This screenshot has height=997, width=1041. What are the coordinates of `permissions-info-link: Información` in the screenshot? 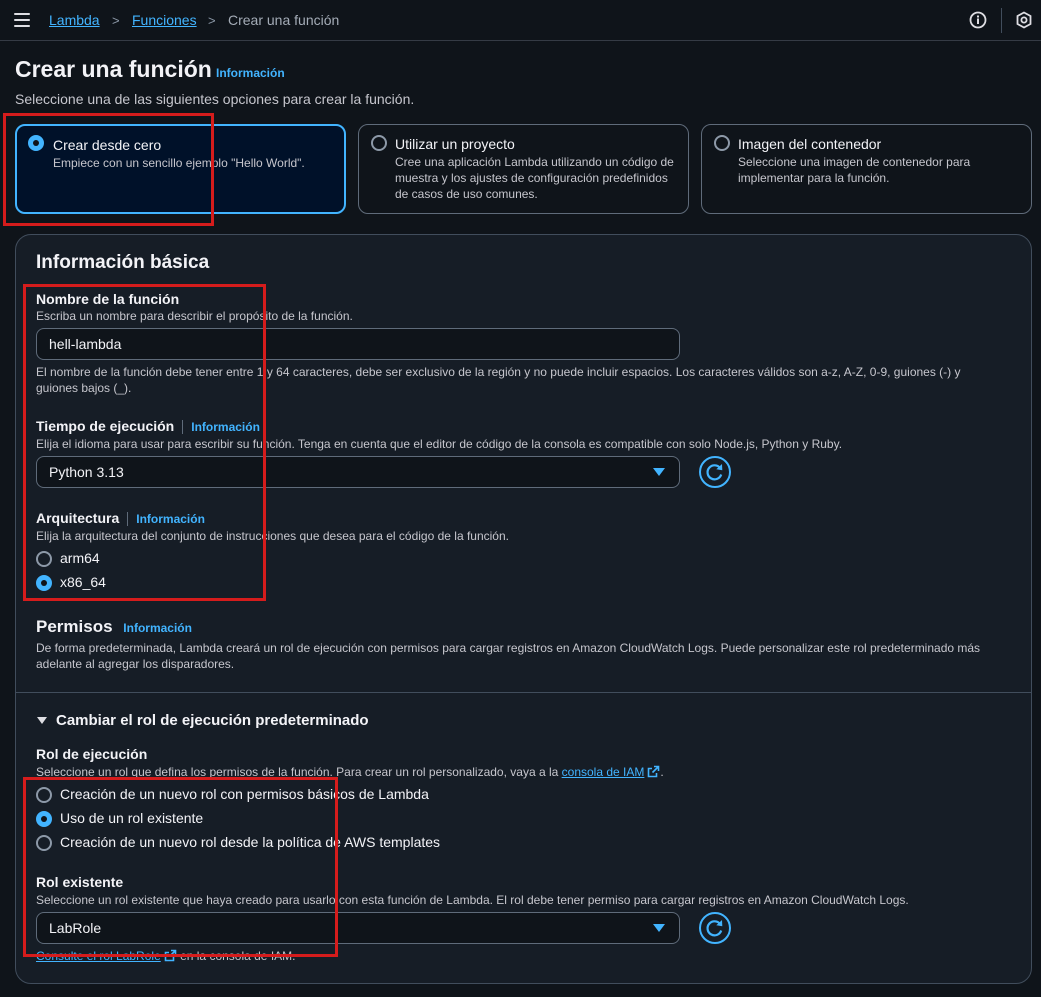 It's located at (157, 628).